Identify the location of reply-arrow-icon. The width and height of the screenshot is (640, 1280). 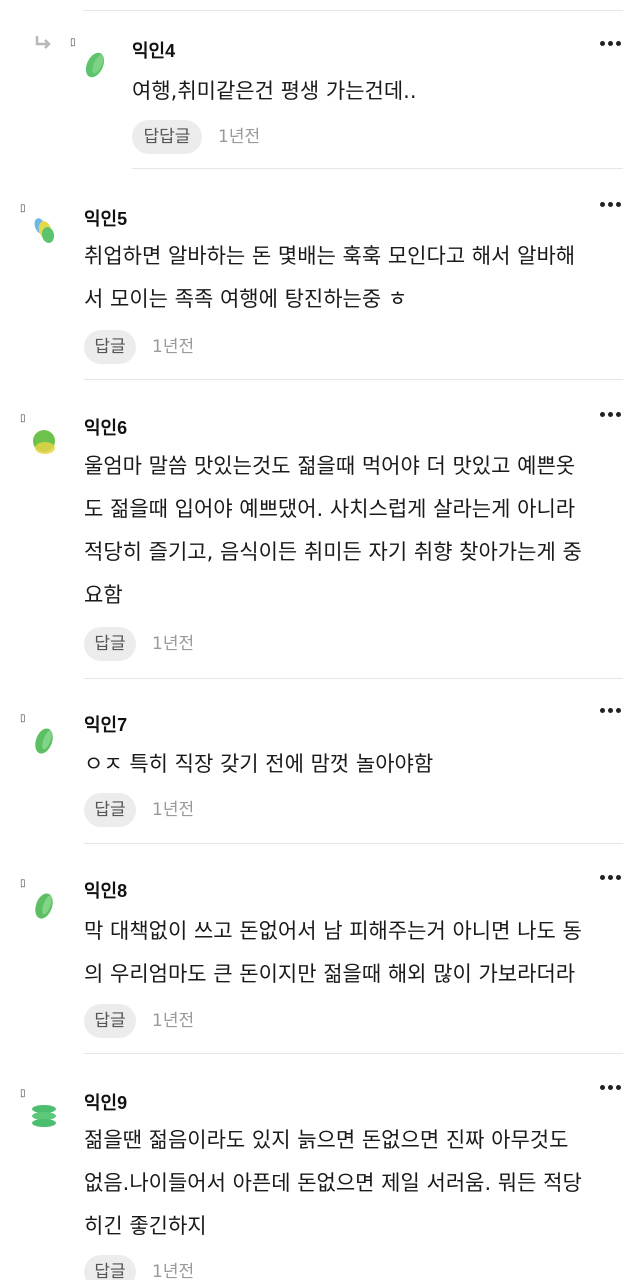
(43, 42).